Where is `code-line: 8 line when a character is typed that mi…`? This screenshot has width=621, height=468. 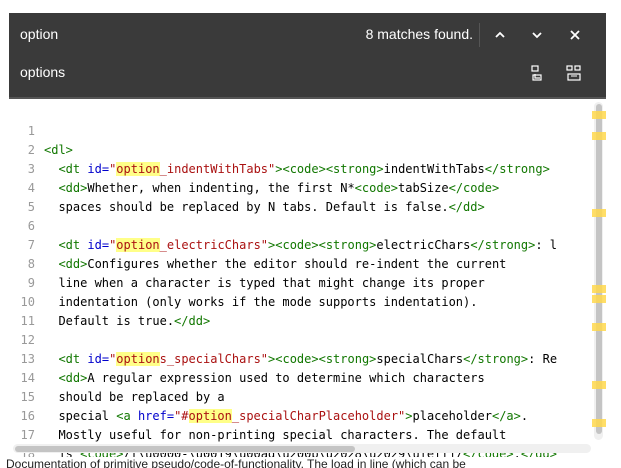 code-line: 8 line when a character is typed that mi… is located at coordinates (256, 273).